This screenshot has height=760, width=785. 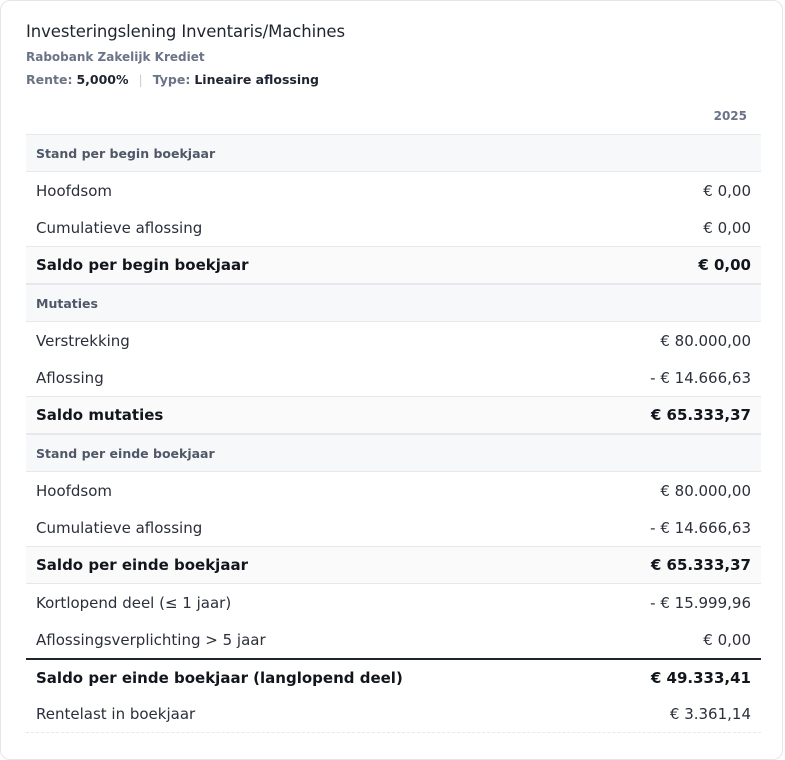 I want to click on table-row: Hoofdsom € 80.000,00, so click(x=393, y=490).